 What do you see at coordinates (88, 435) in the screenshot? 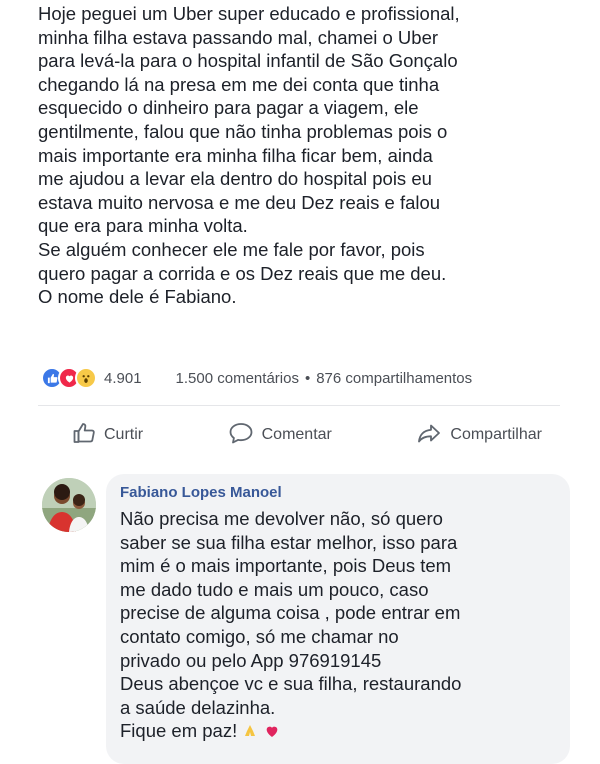
I see `thumbs-up-icon` at bounding box center [88, 435].